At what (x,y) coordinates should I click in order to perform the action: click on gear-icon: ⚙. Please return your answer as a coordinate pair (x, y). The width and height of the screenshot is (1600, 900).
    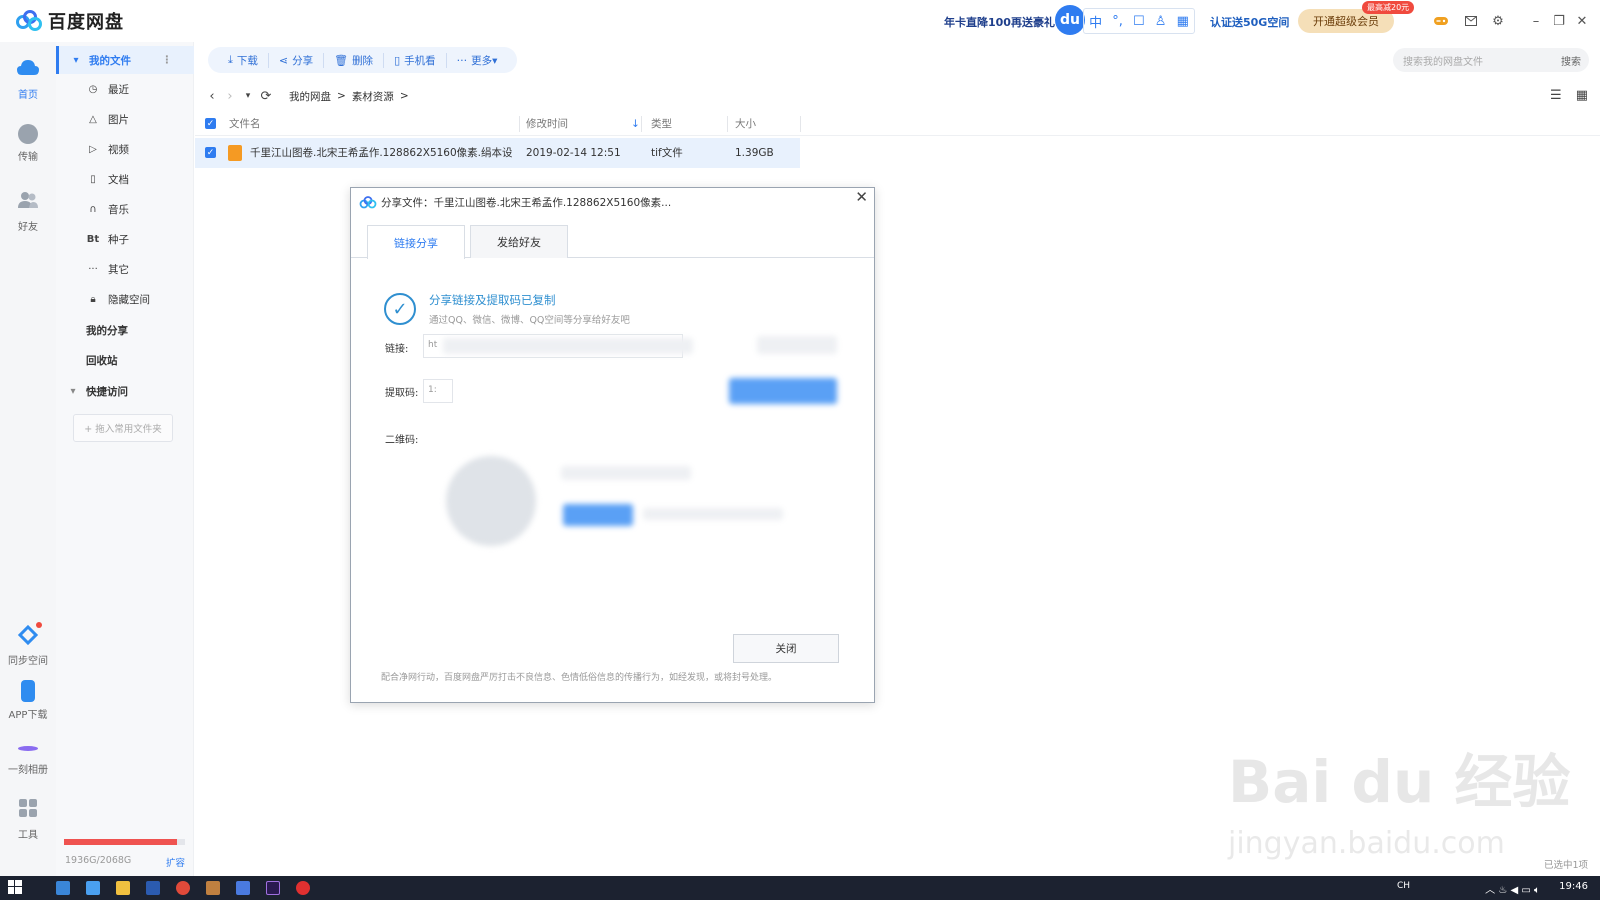
    Looking at the image, I should click on (1498, 21).